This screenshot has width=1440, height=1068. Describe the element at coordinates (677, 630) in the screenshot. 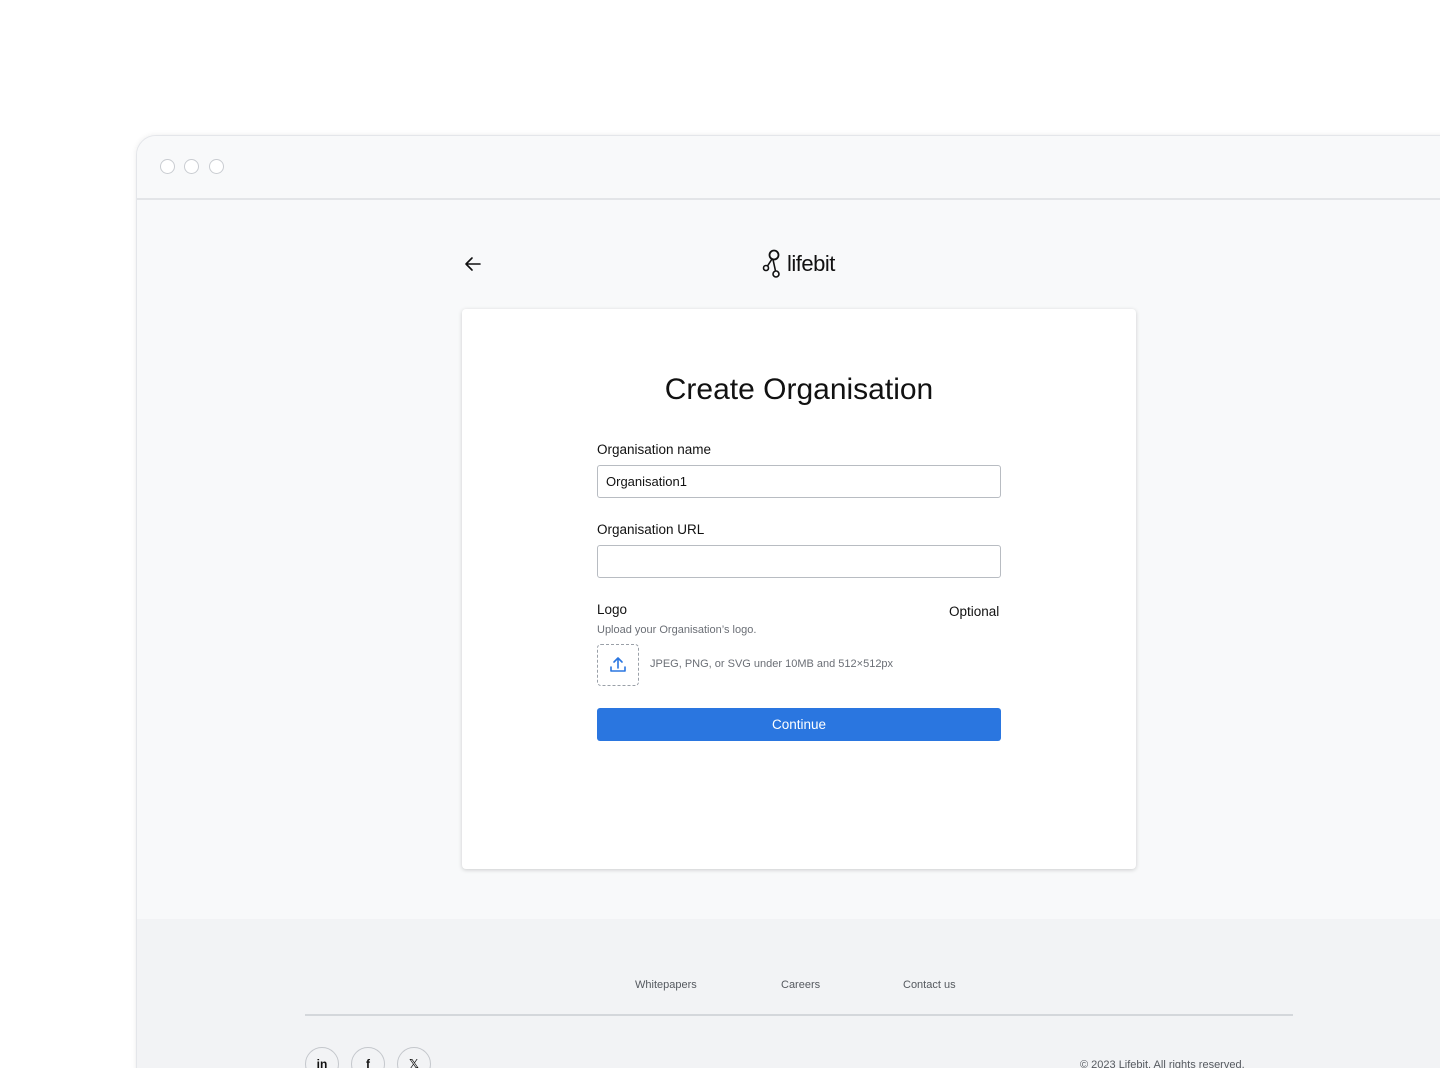

I see `logo-help-text: Upload your Organisation’s logo.` at that location.